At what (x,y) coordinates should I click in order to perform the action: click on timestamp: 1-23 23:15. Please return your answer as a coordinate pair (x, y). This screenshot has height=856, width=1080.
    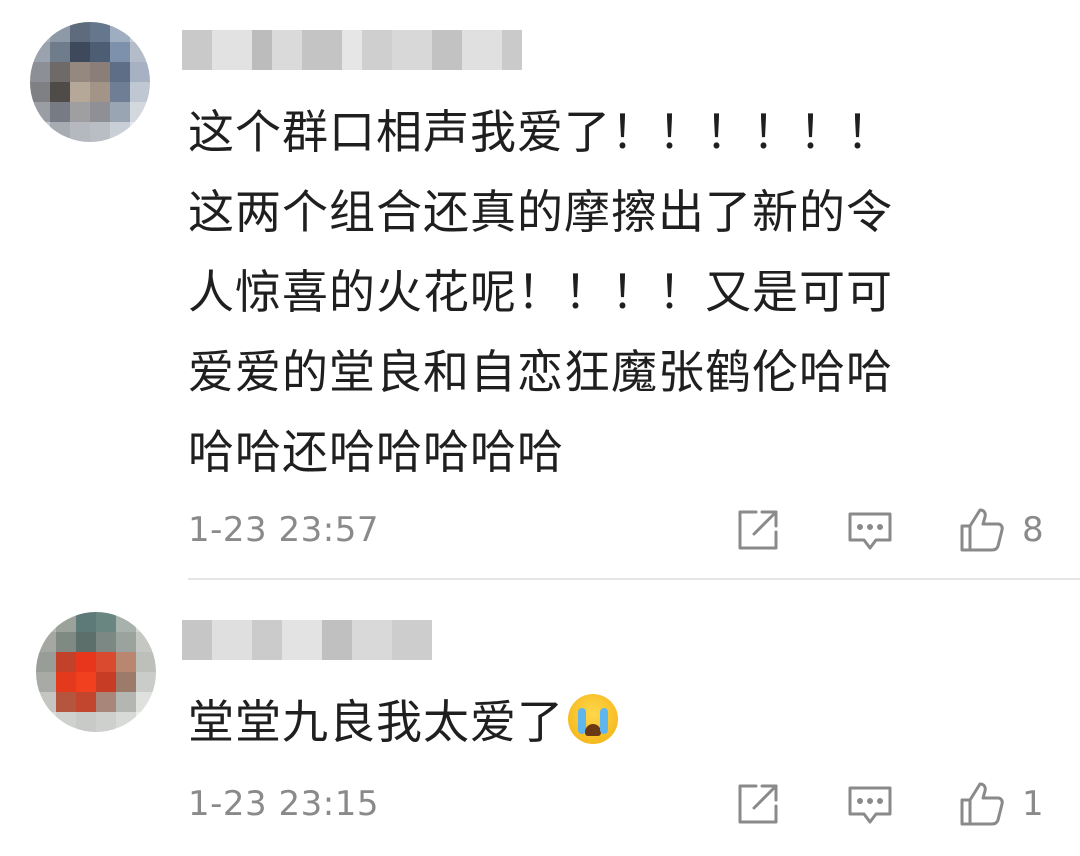
    Looking at the image, I should click on (283, 804).